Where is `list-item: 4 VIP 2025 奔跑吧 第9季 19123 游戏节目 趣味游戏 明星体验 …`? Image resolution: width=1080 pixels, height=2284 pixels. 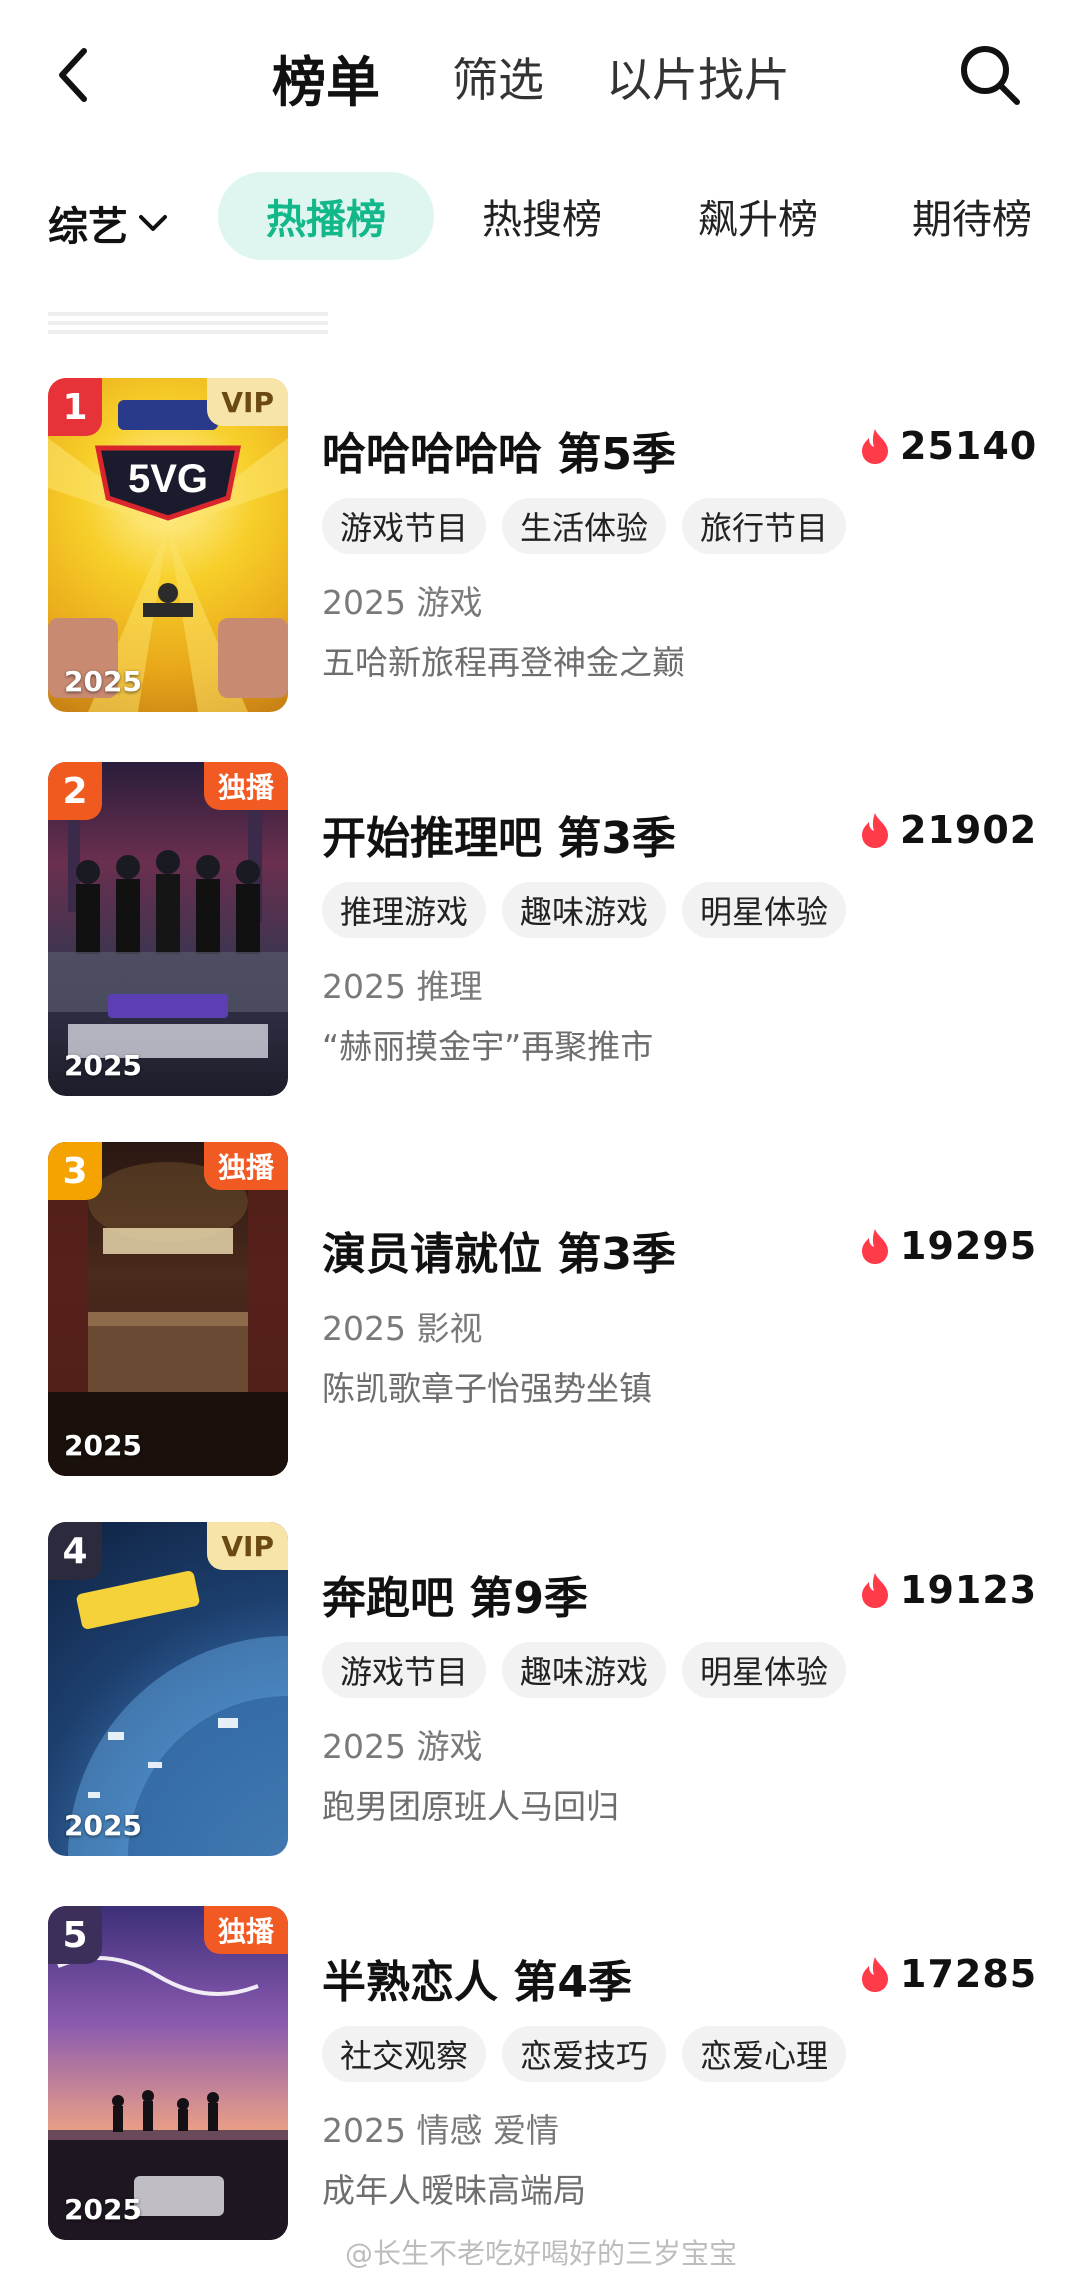
list-item: 4 VIP 2025 奔跑吧 第9季 19123 游戏节目 趣味游戏 明星体验 … is located at coordinates (540, 1692).